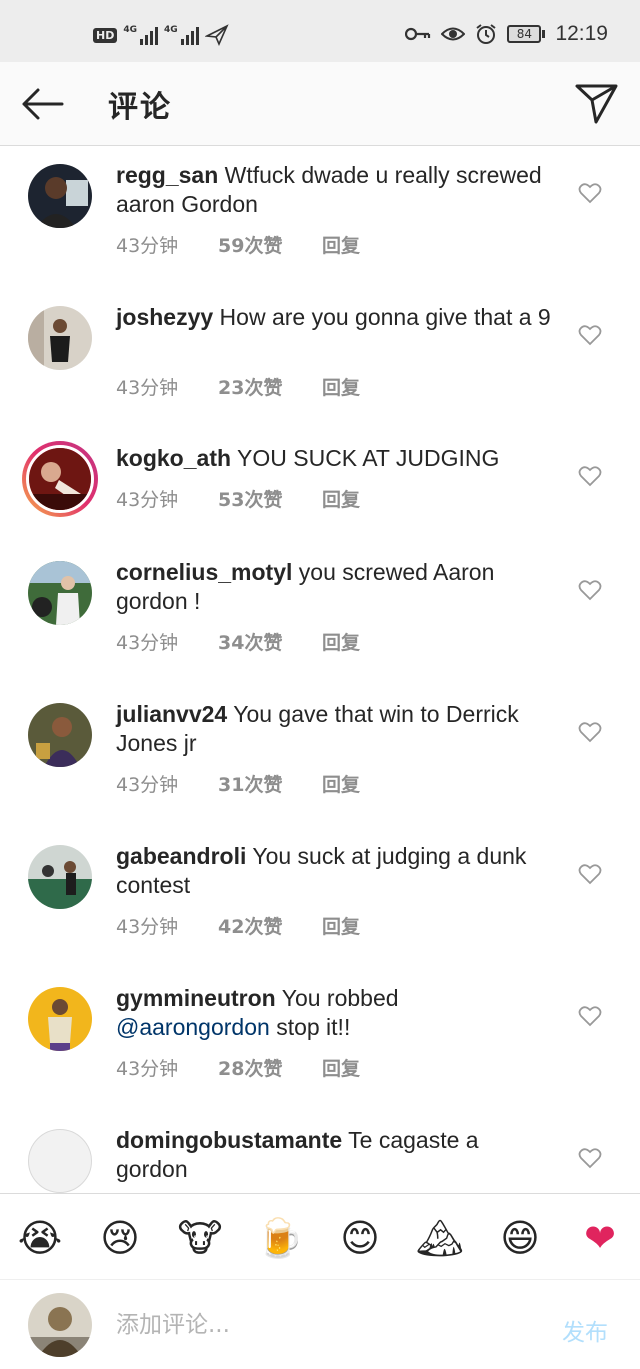  What do you see at coordinates (506, 34) in the screenshot?
I see `status-right: 84 12:19` at bounding box center [506, 34].